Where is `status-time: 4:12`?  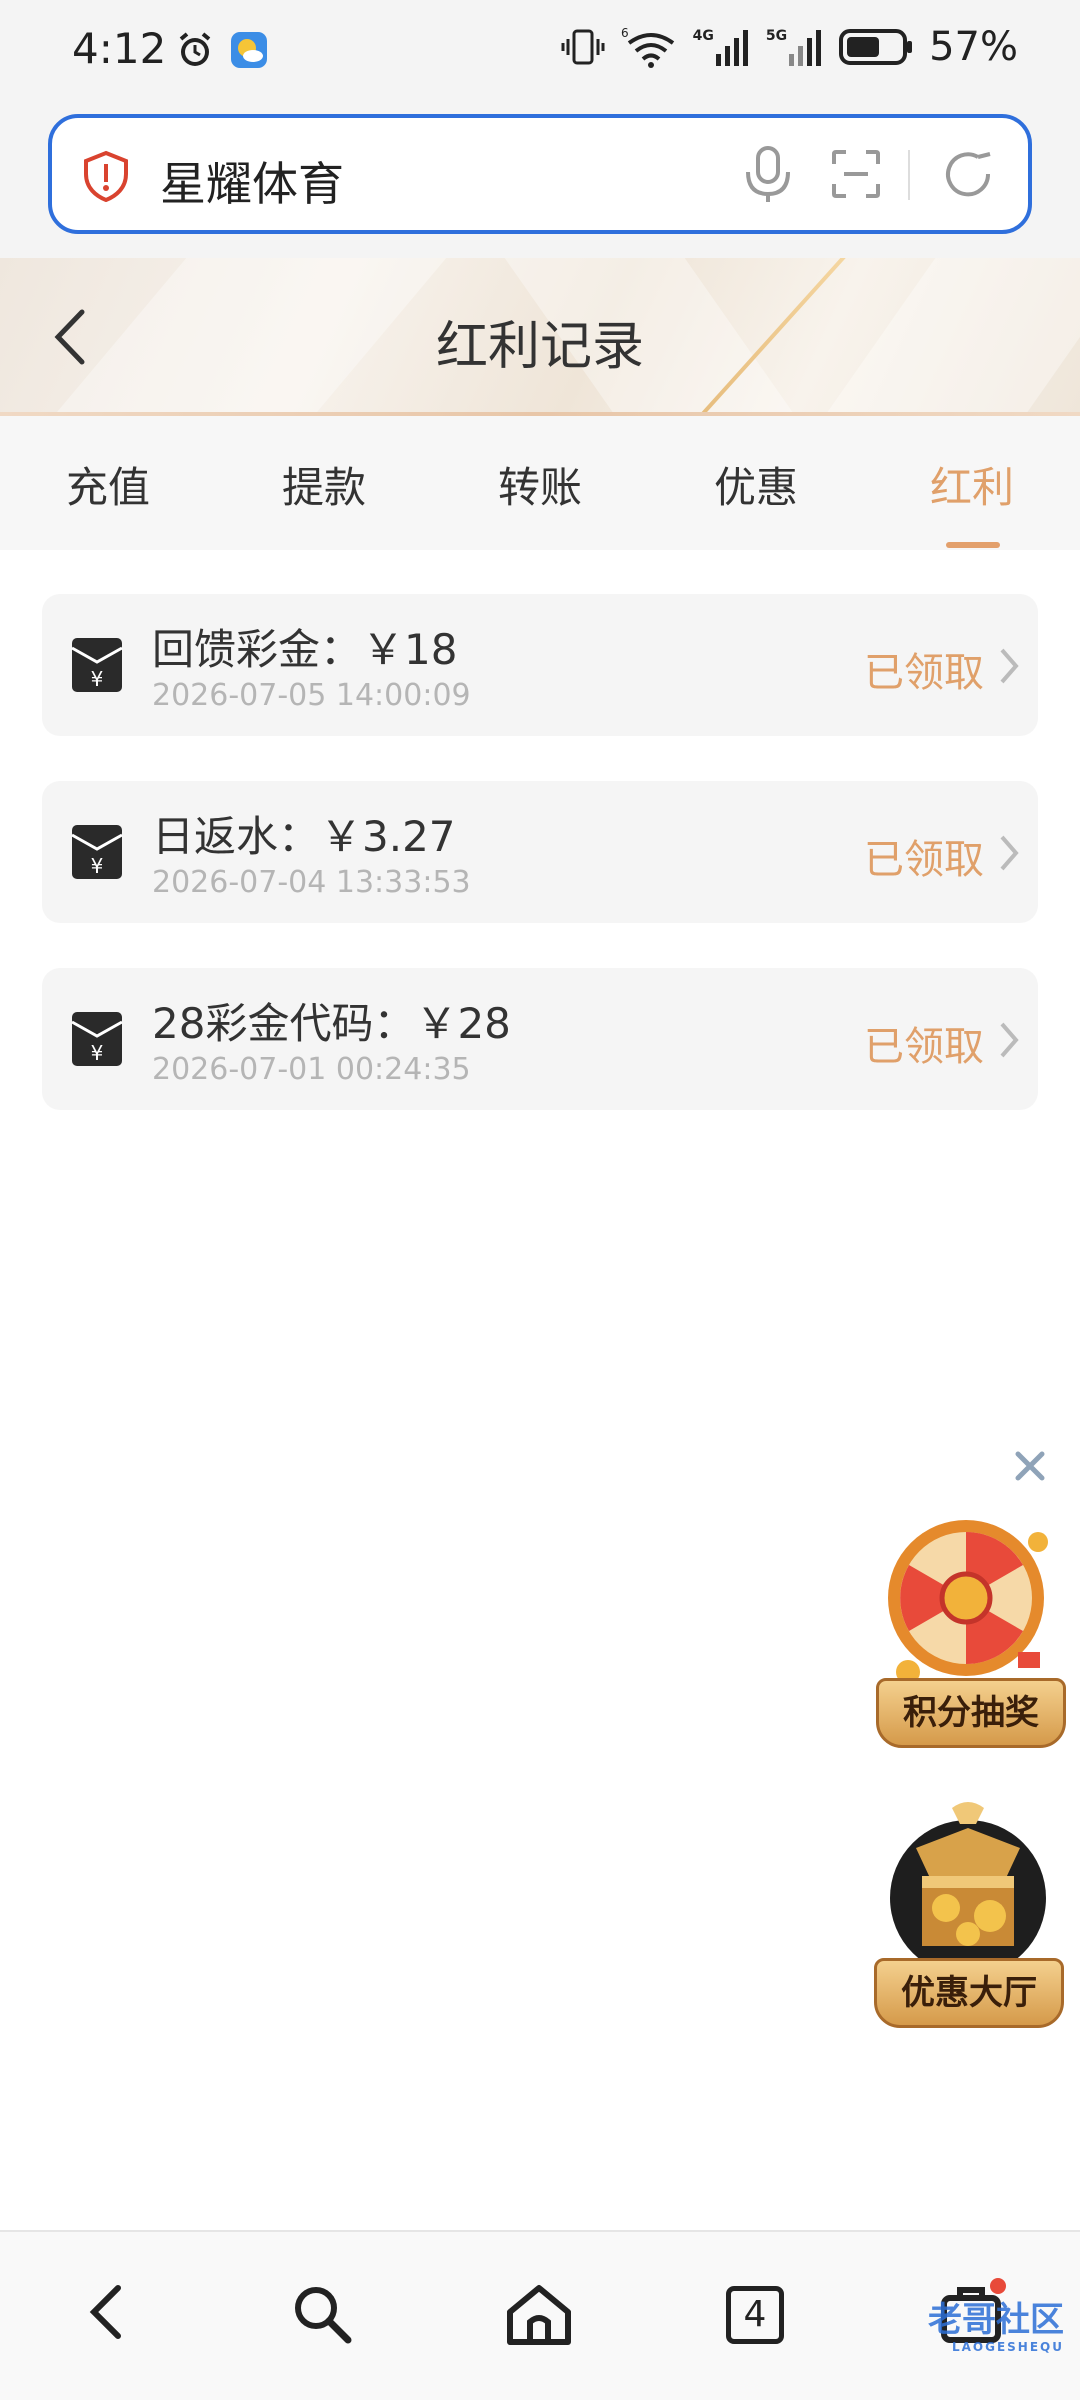 status-time: 4:12 is located at coordinates (119, 48).